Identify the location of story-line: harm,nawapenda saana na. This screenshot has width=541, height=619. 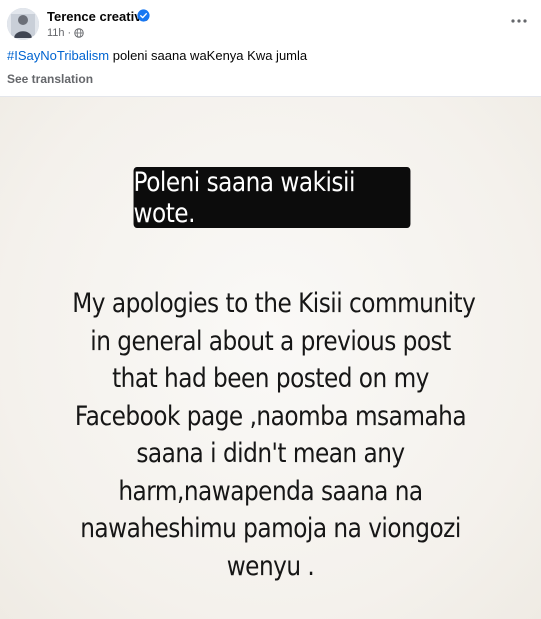
(270, 491).